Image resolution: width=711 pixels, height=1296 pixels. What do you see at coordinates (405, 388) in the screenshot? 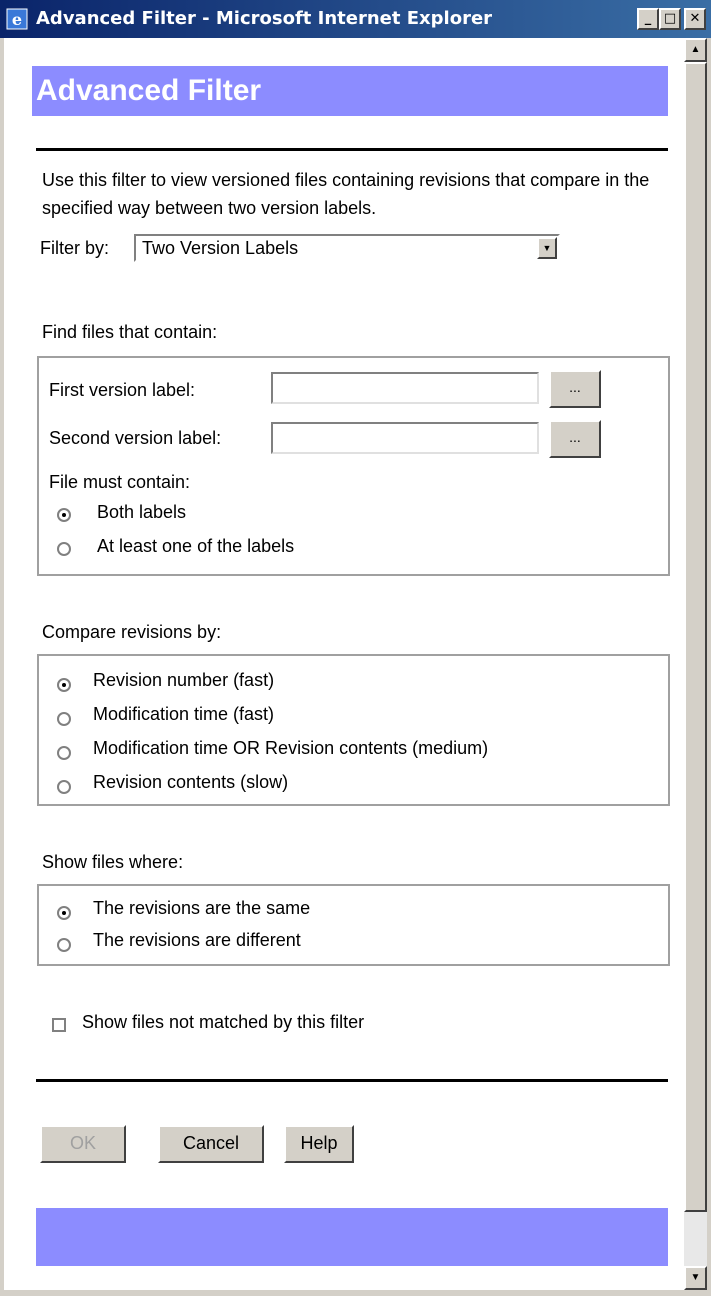
I see `first-version-input` at bounding box center [405, 388].